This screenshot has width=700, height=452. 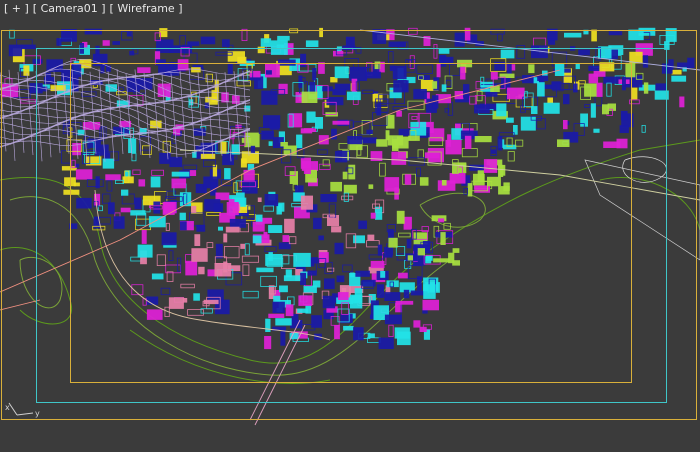 What do you see at coordinates (7, 407) in the screenshot?
I see `axis-x-label: x` at bounding box center [7, 407].